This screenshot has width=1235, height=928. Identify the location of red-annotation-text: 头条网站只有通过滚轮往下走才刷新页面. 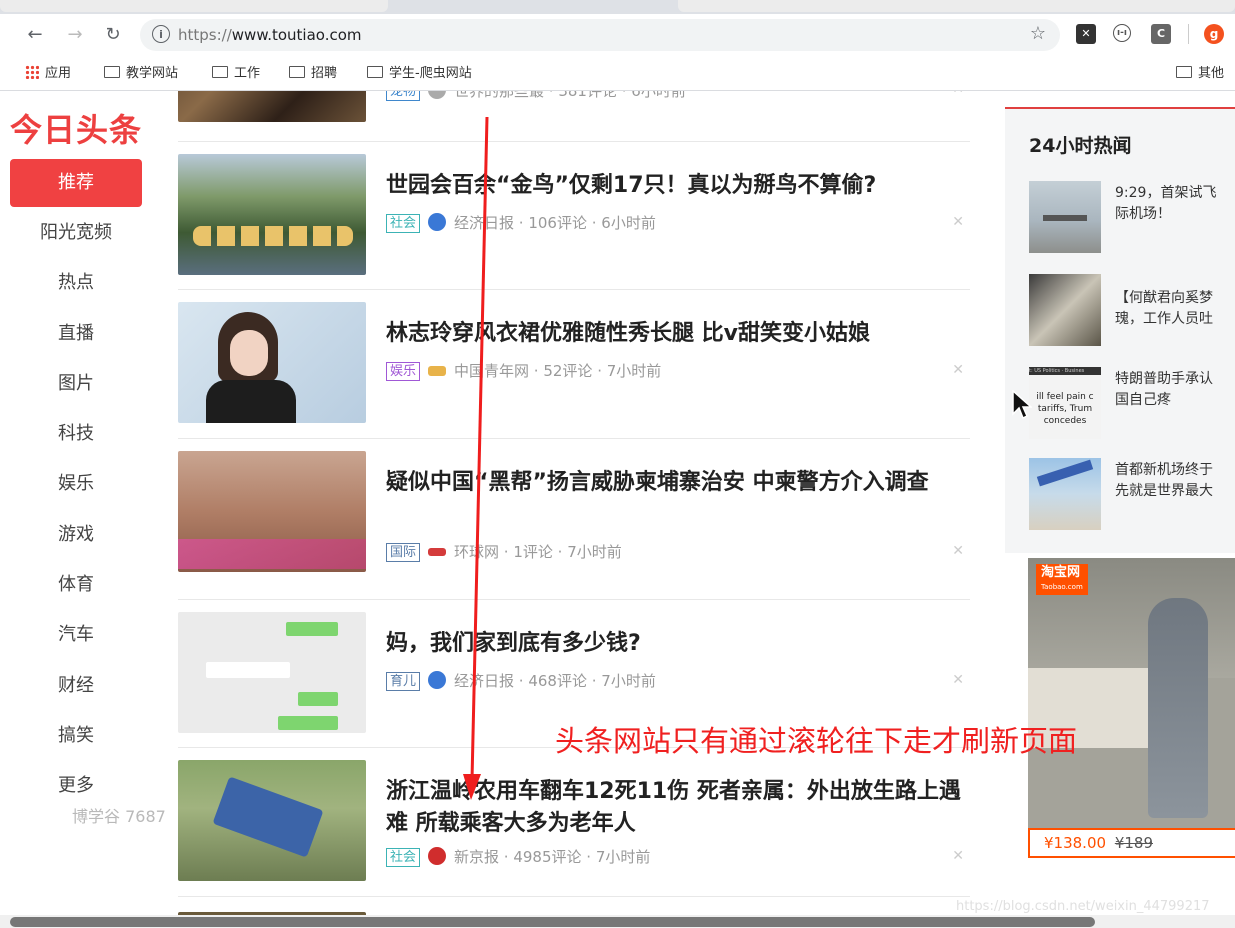
(816, 741).